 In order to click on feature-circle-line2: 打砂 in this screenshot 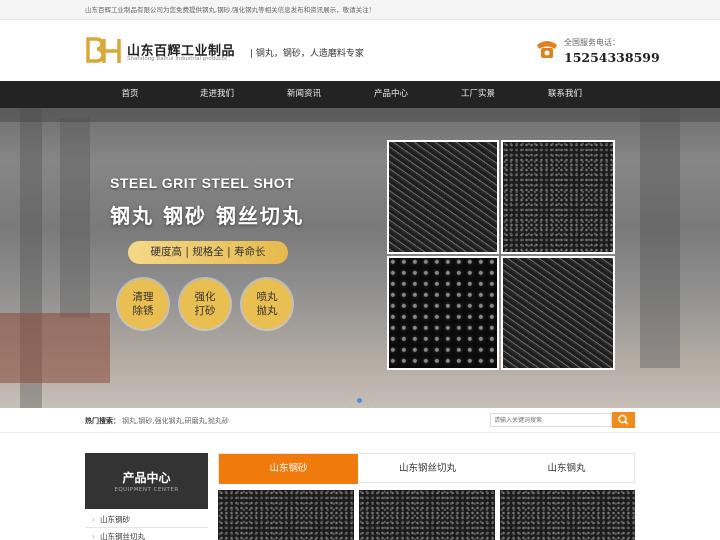, I will do `click(205, 311)`.